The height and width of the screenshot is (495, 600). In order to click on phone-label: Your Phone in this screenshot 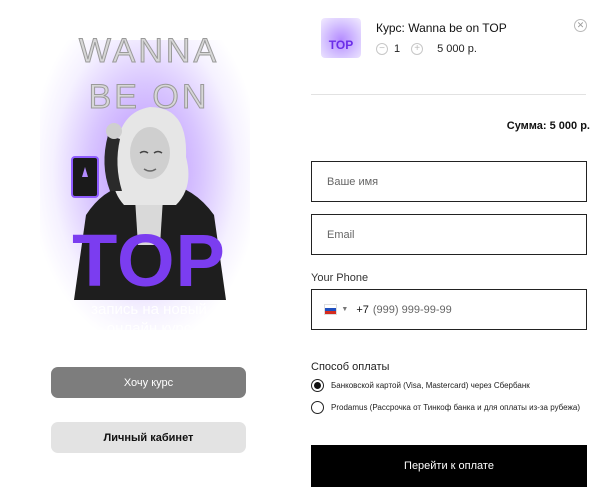, I will do `click(340, 278)`.